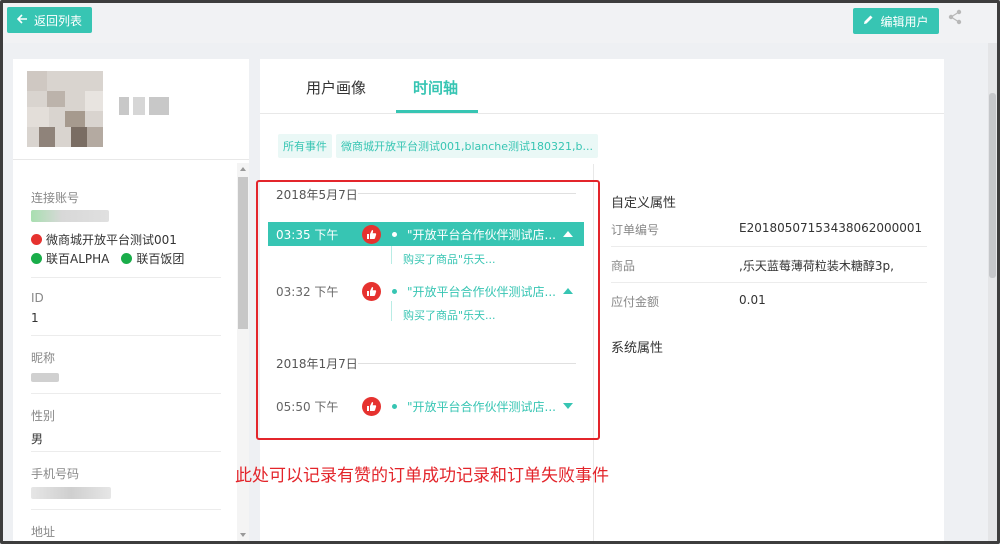 The width and height of the screenshot is (1000, 544). What do you see at coordinates (305, 146) in the screenshot?
I see `filter-all-events: 所有事件` at bounding box center [305, 146].